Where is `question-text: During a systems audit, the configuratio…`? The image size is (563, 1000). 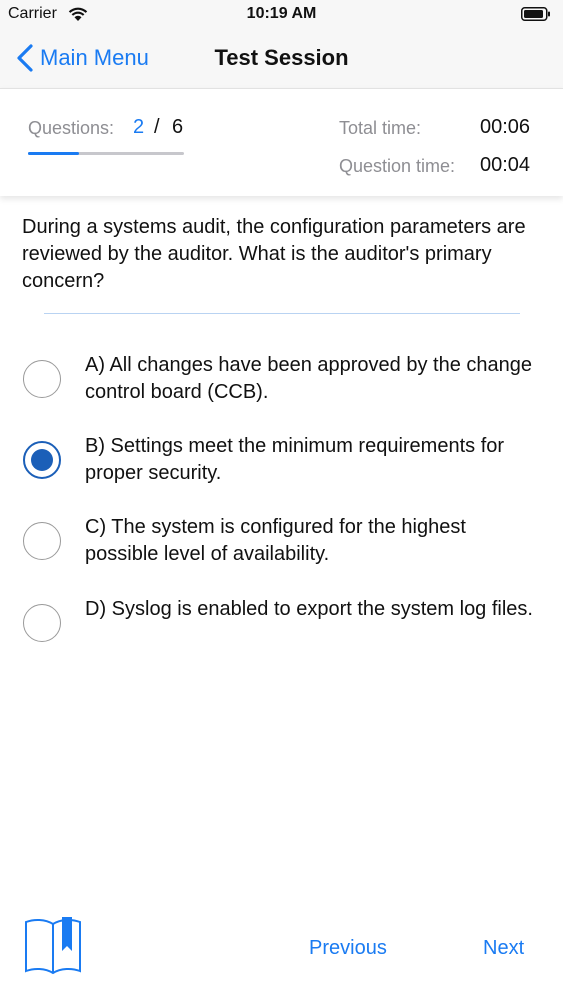 question-text: During a systems audit, the configuratio… is located at coordinates (274, 254).